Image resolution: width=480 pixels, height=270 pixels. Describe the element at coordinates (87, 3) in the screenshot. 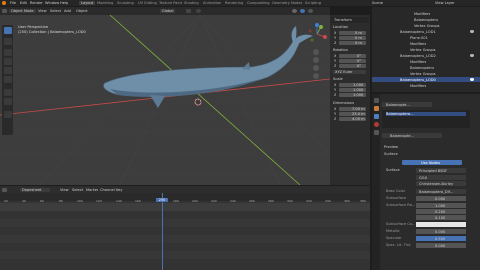

I see `workspace-tab-layout: Layout` at that location.